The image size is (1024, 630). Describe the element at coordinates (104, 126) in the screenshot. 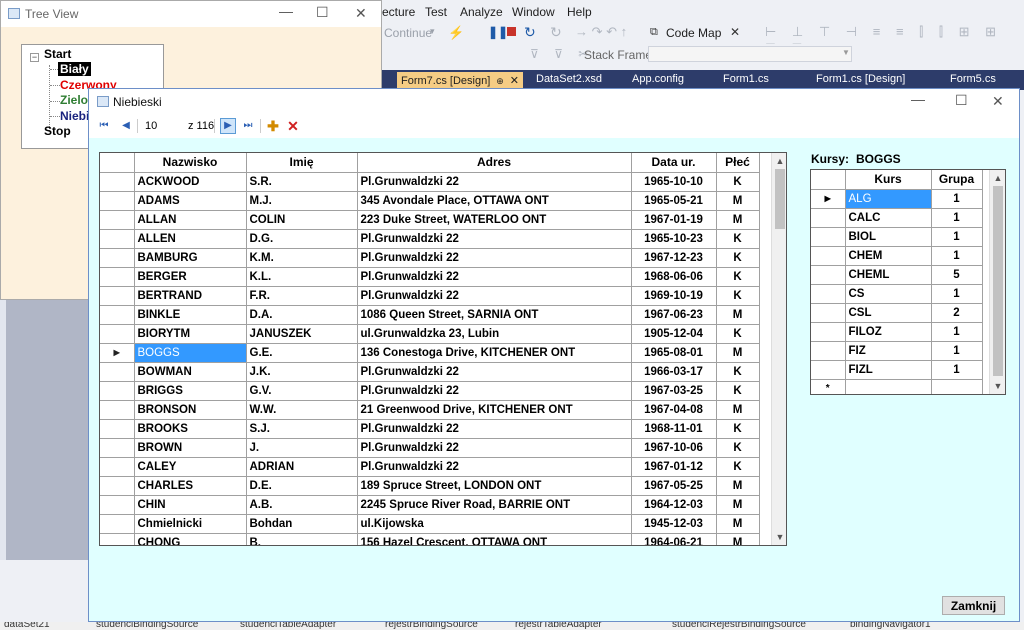

I see `move-first-icon: ⏮` at that location.